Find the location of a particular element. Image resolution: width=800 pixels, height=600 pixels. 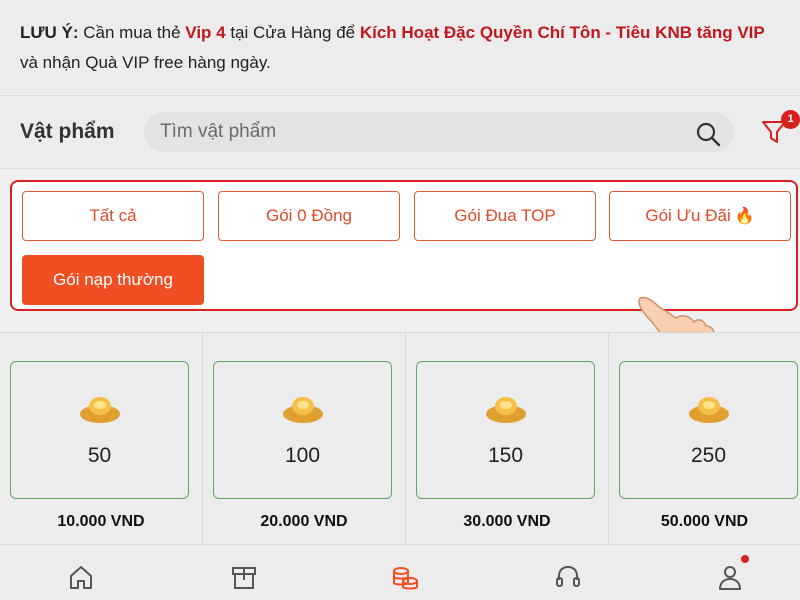

product-card: 50 is located at coordinates (99, 430).